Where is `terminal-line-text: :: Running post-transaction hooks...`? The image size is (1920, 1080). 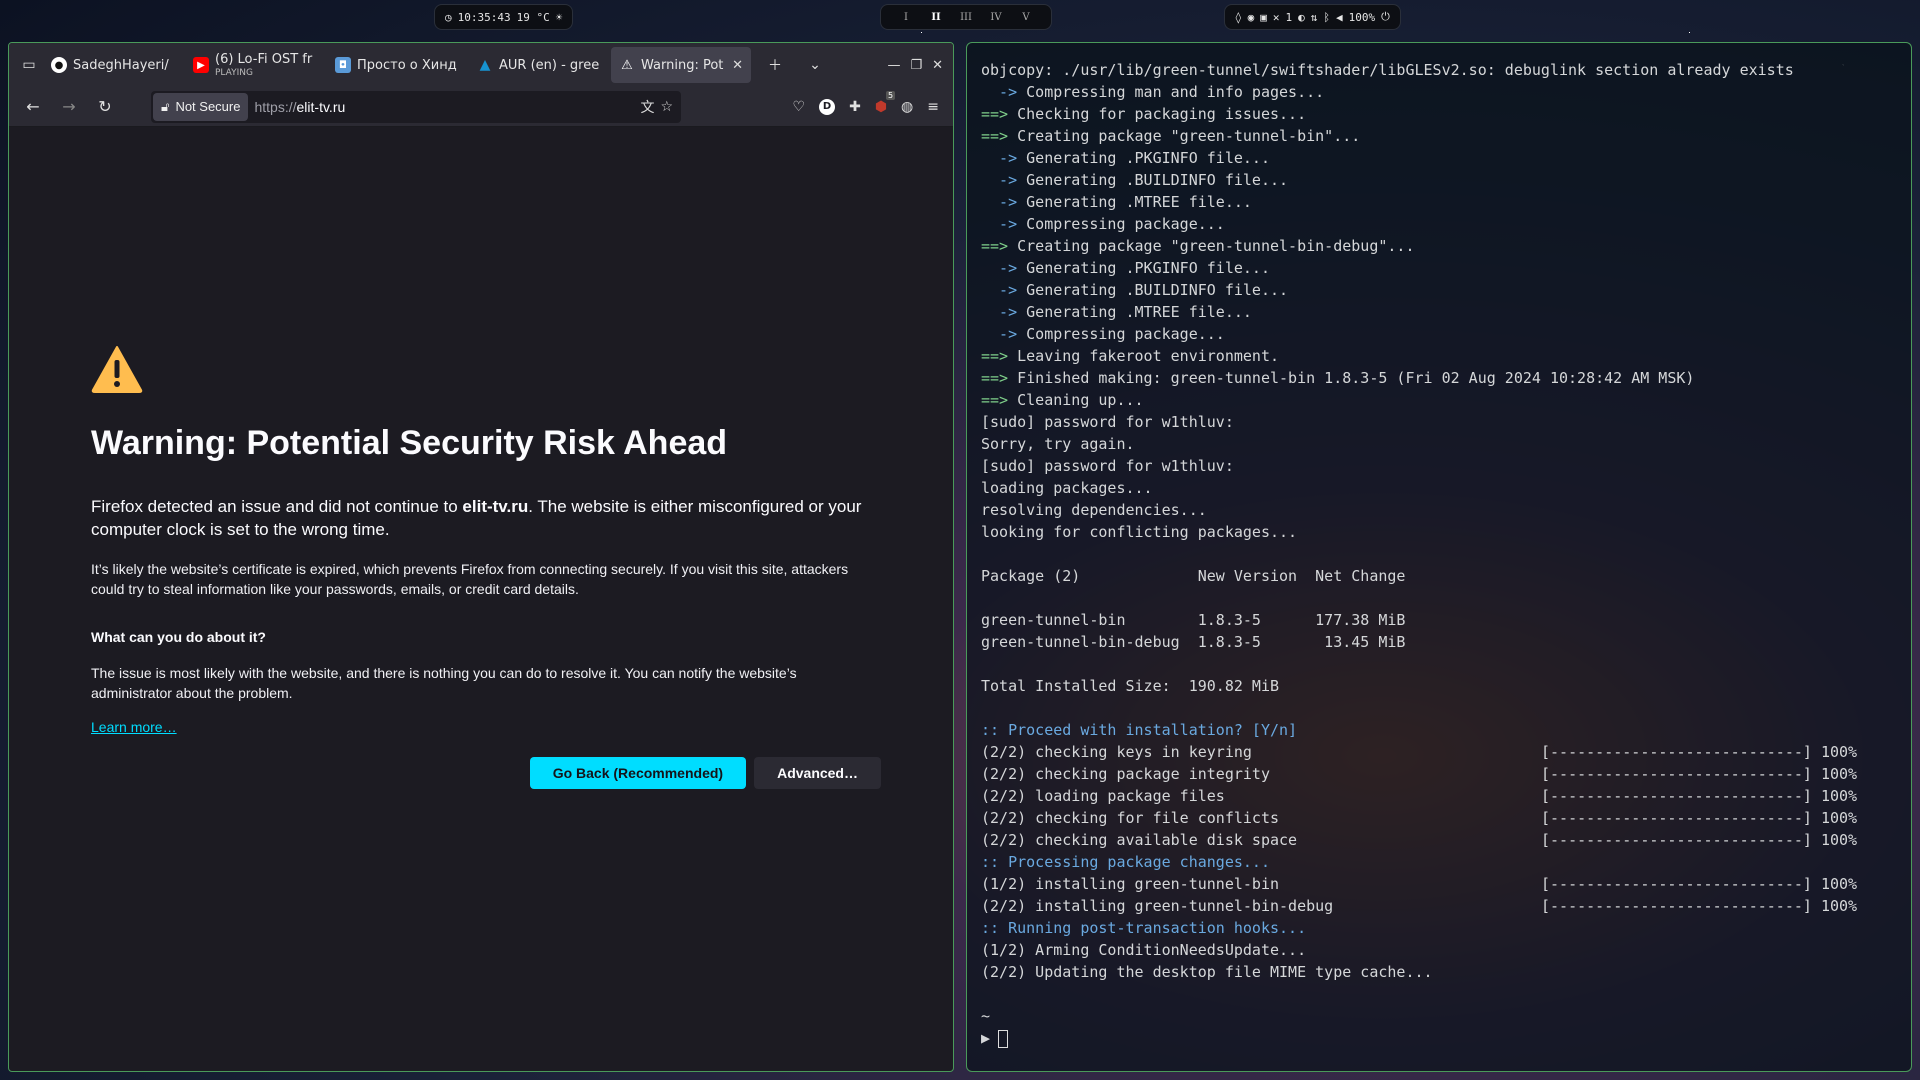
terminal-line-text: :: Running post-transaction hooks... is located at coordinates (1144, 928).